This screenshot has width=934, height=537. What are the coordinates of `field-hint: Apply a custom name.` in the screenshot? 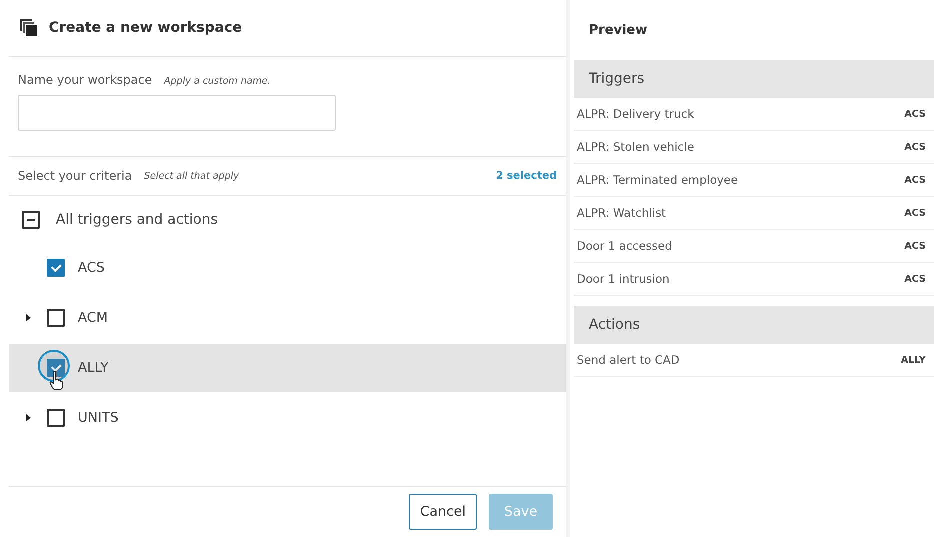 It's located at (217, 81).